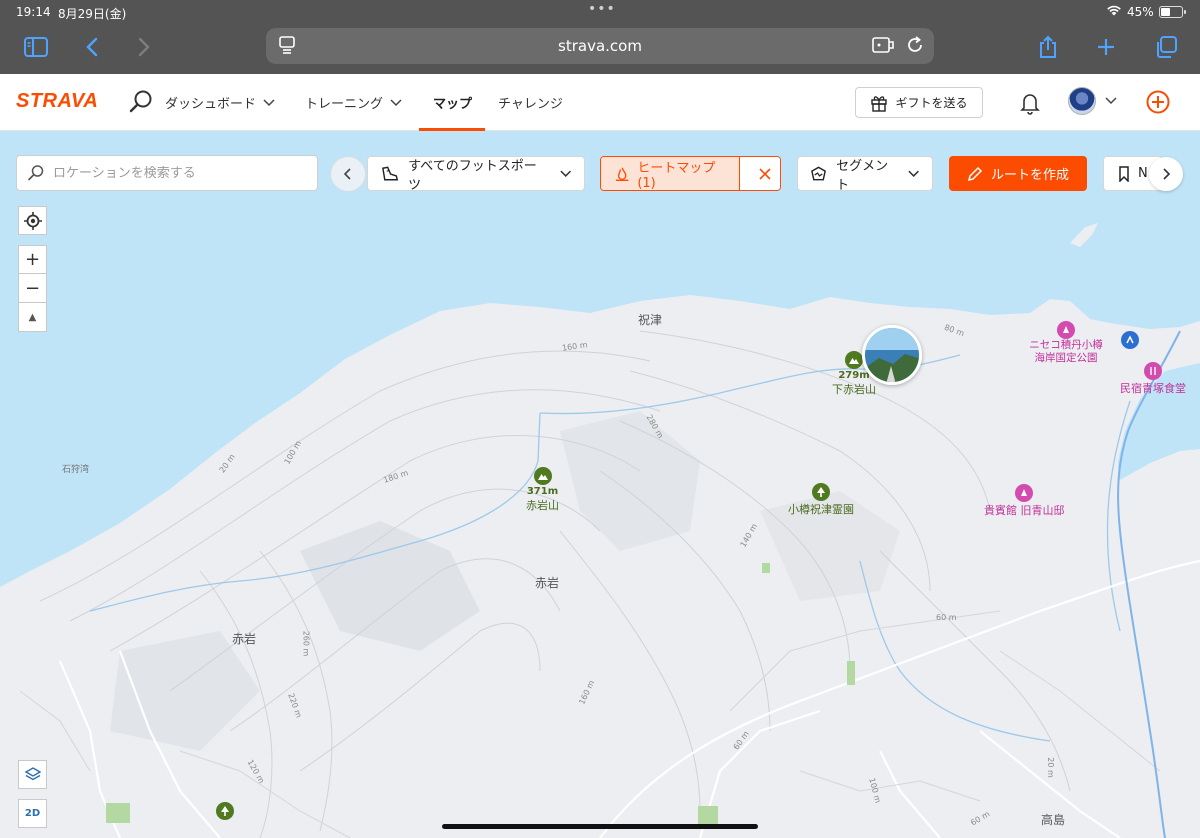  I want to click on locate-me-button, so click(32, 220).